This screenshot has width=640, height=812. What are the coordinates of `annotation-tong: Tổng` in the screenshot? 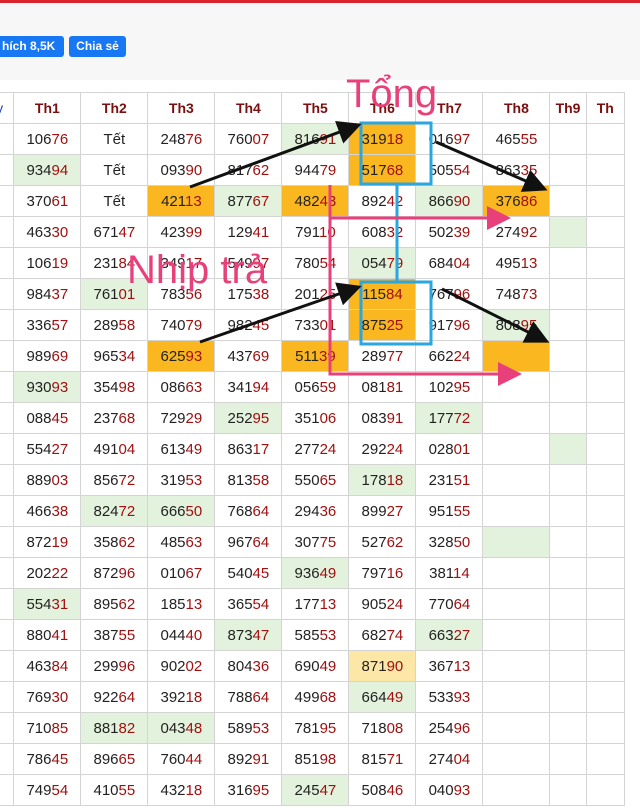 It's located at (392, 94).